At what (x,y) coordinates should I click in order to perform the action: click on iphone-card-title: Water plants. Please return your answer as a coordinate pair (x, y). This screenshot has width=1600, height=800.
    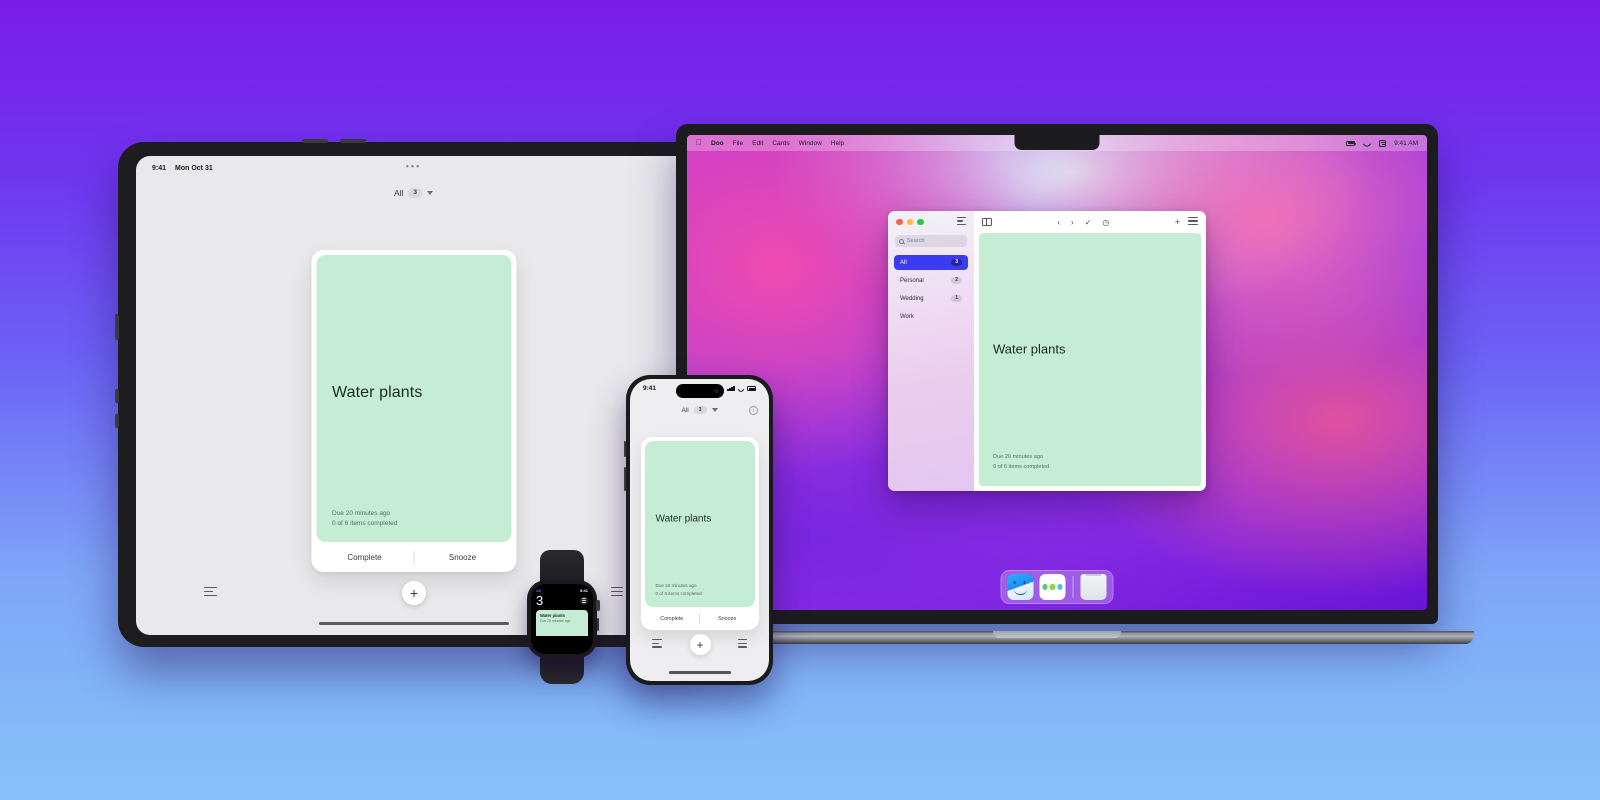
    Looking at the image, I should click on (683, 519).